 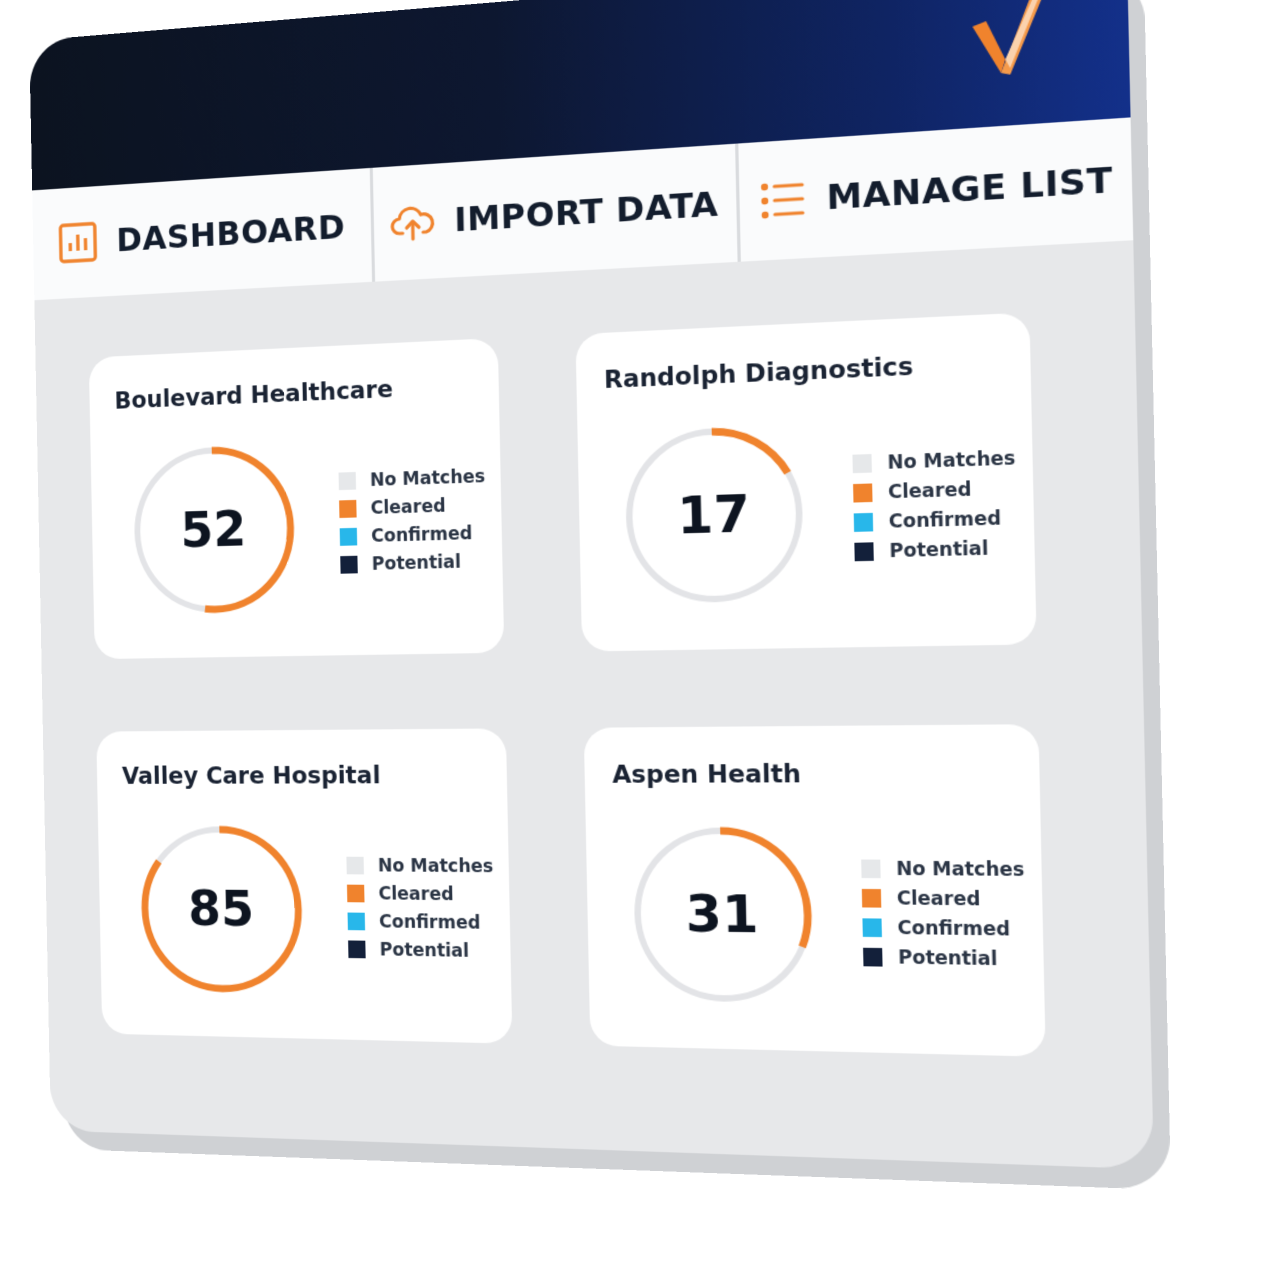 I want to click on tab-dashboard: DASHBOARD, so click(x=203, y=234).